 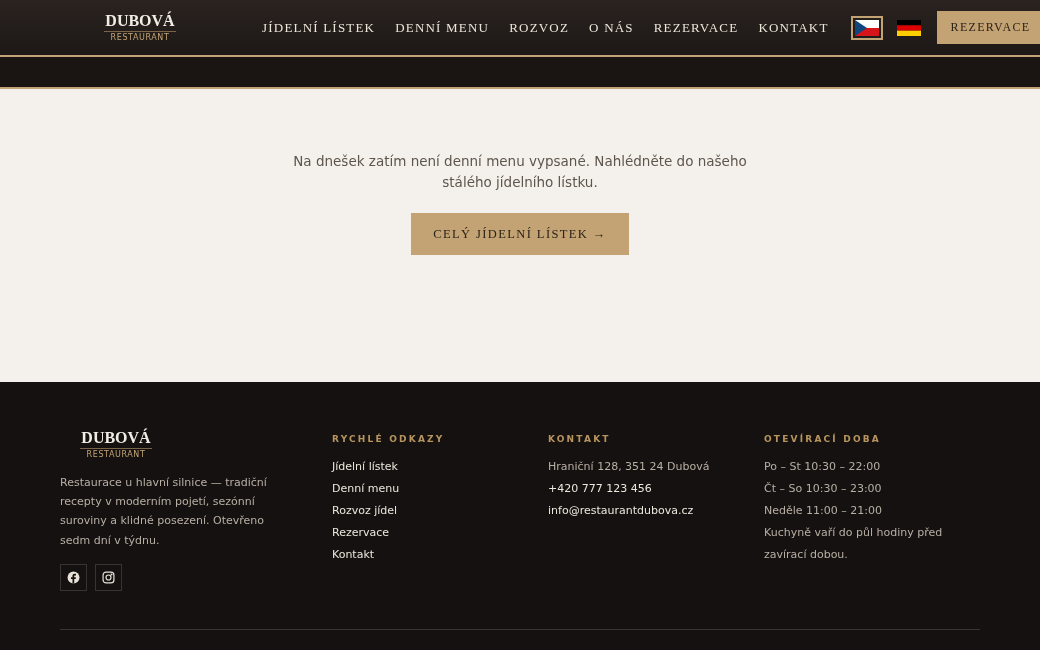 What do you see at coordinates (440, 489) in the screenshot?
I see `footer-link: Denní menu` at bounding box center [440, 489].